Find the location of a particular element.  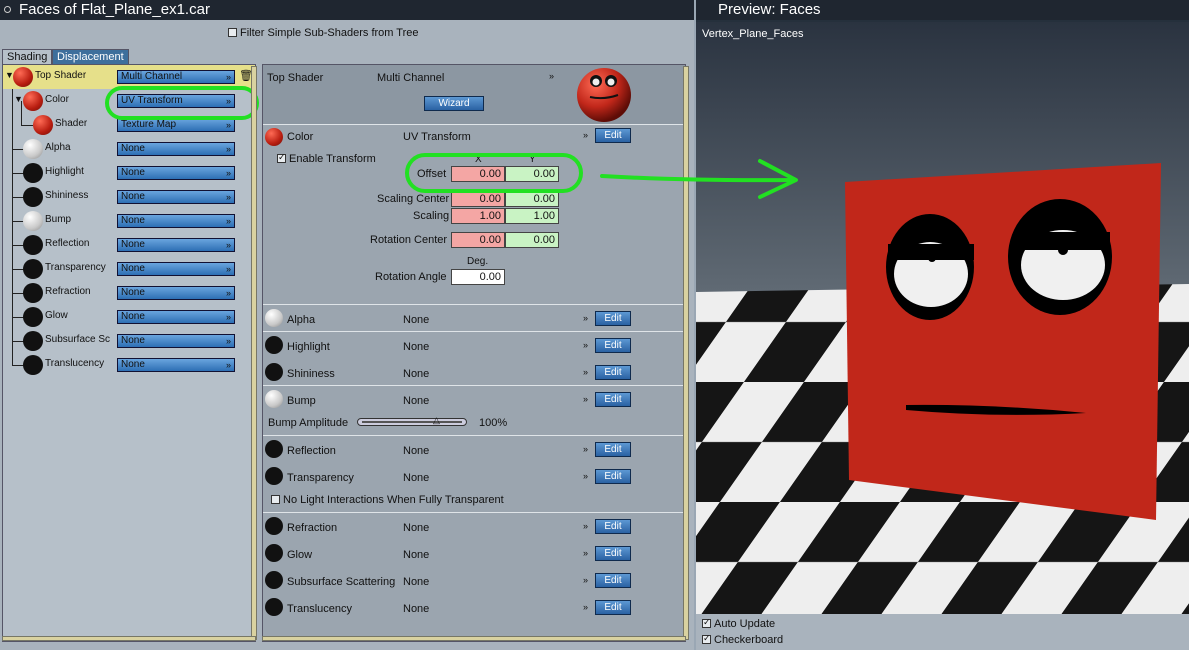

checkerboard-checkbox is located at coordinates (706, 638).